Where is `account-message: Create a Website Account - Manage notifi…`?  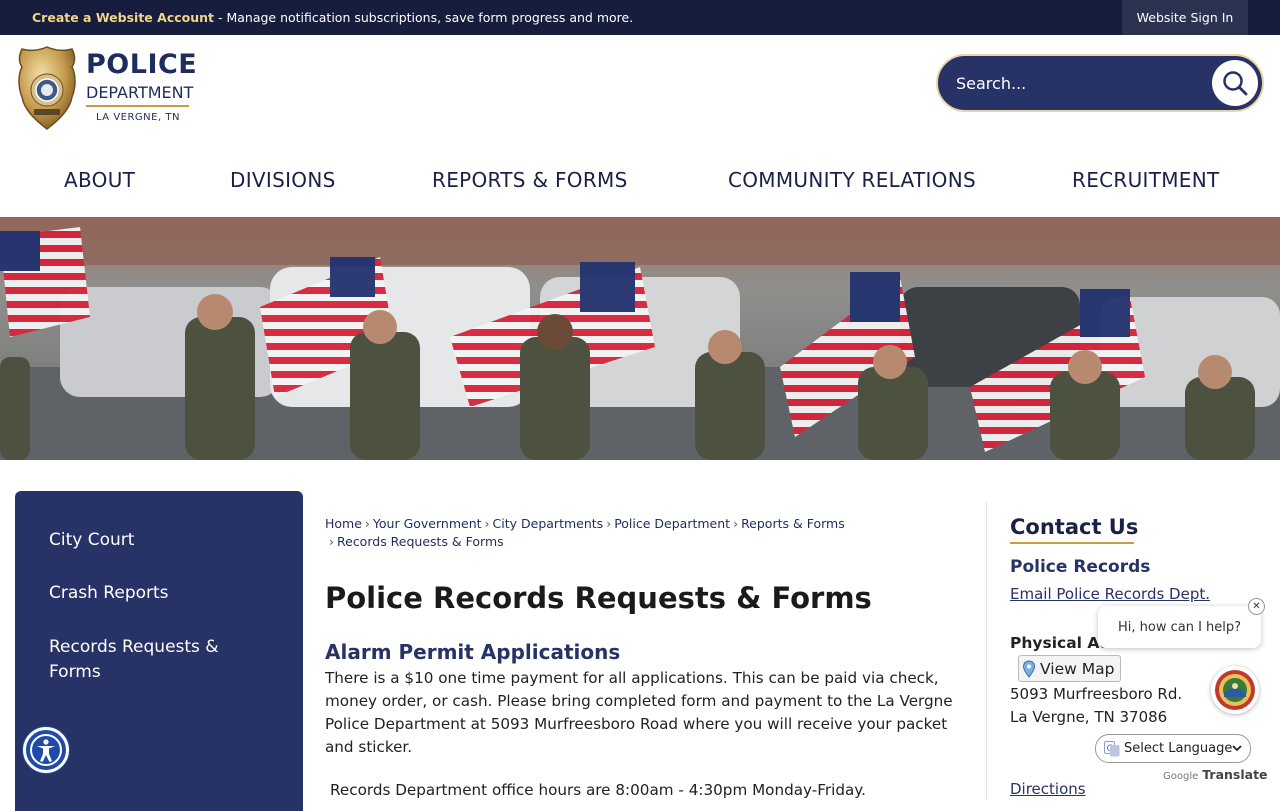 account-message: Create a Website Account - Manage notifi… is located at coordinates (332, 17).